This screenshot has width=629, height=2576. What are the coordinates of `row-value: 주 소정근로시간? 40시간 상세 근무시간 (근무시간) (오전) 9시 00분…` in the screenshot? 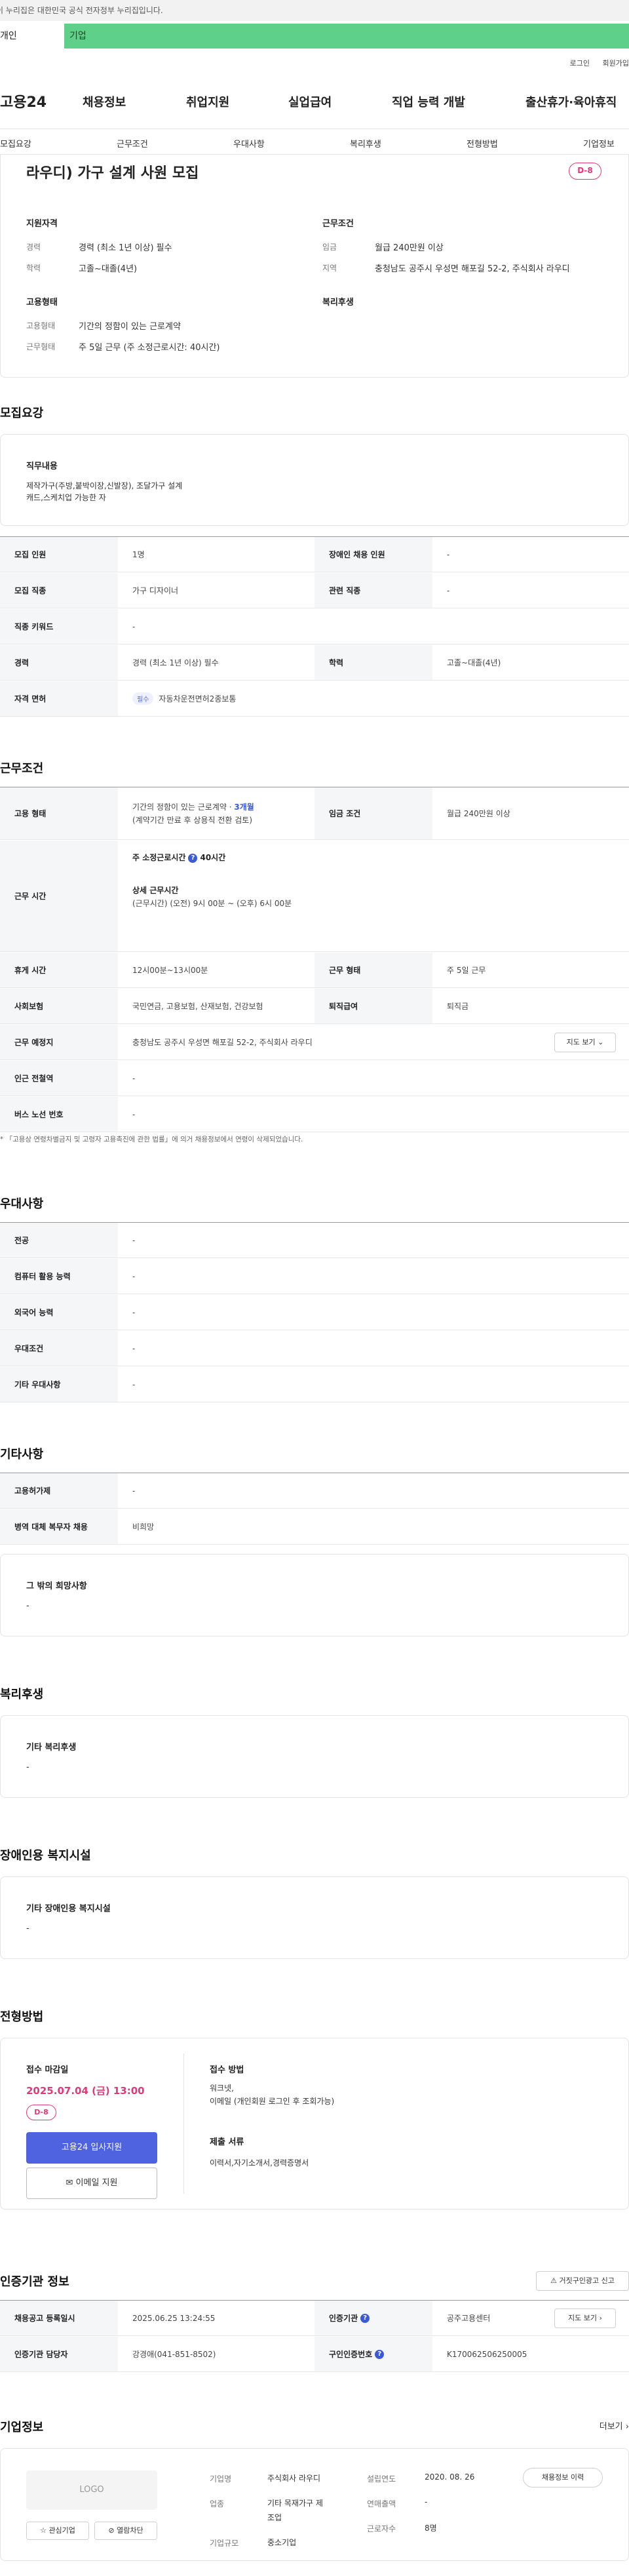 It's located at (212, 896).